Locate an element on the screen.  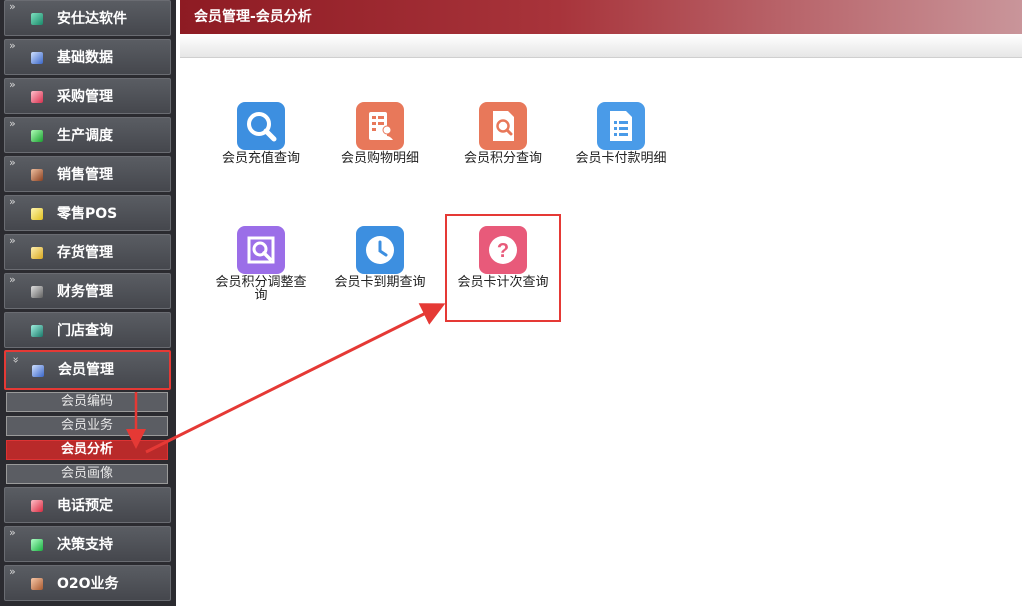
tile-label: 会员积分调整查询 is located at coordinates (261, 289).